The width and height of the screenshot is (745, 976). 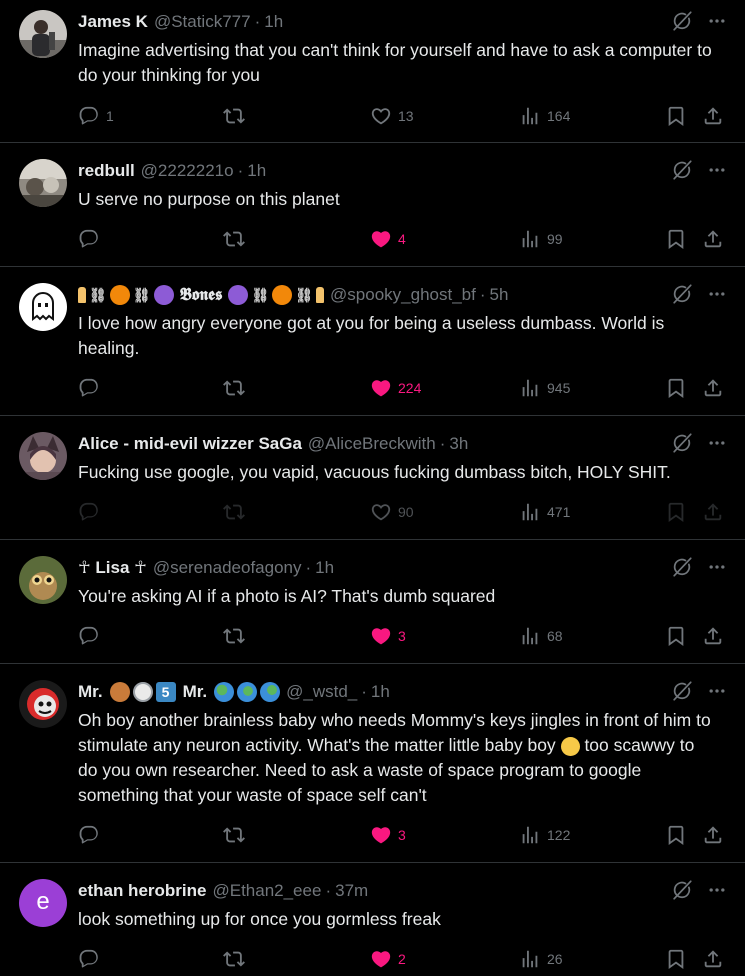 I want to click on views-button: 164, so click(x=544, y=116).